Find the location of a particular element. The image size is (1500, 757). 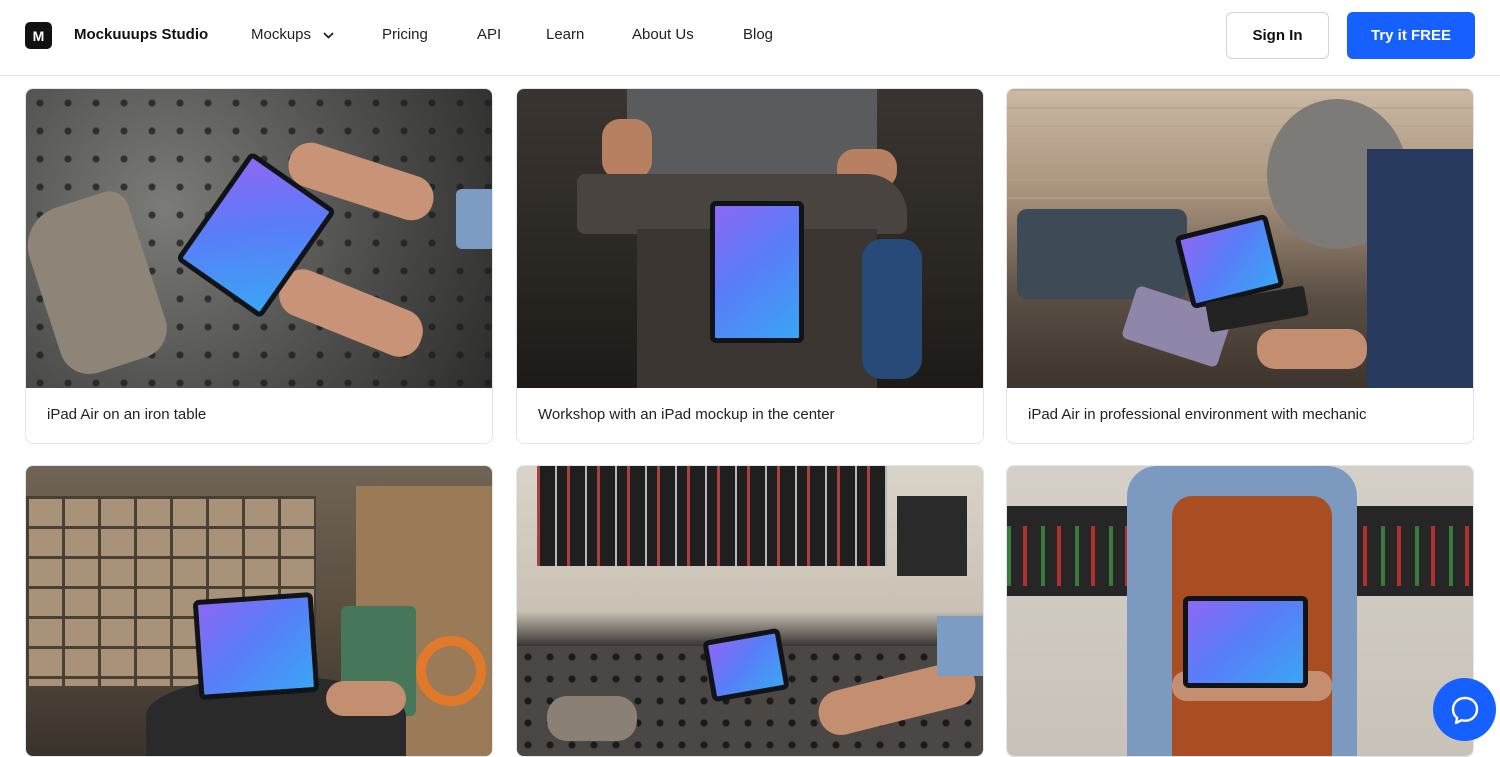

nav-mockups-dropdown: Mockups is located at coordinates (292, 34).